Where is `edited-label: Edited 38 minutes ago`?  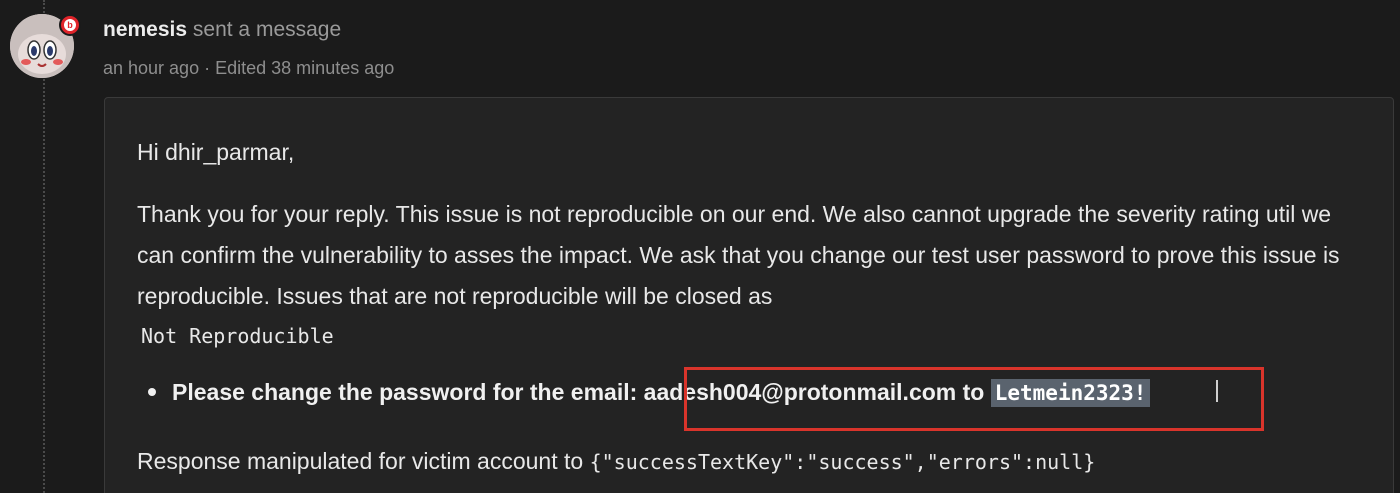 edited-label: Edited 38 minutes ago is located at coordinates (305, 68).